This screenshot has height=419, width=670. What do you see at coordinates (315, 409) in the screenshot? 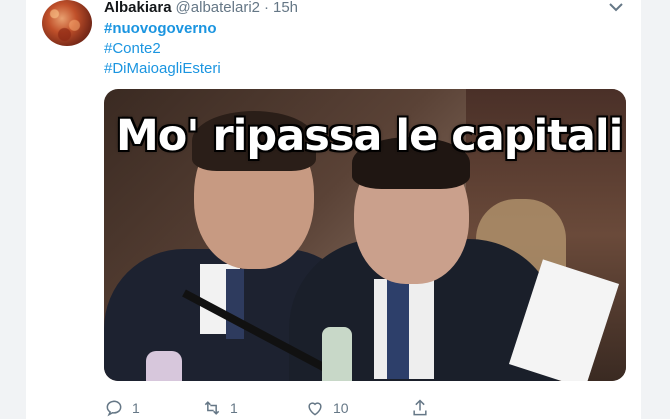
I see `heart-icon` at bounding box center [315, 409].